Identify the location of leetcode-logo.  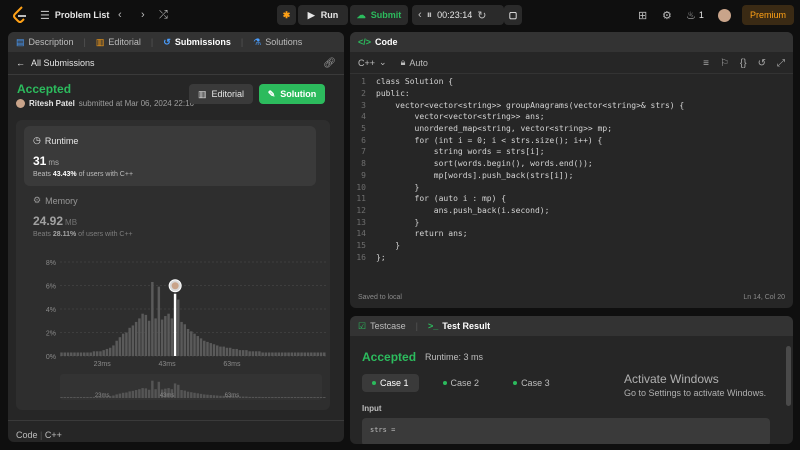
(21, 15).